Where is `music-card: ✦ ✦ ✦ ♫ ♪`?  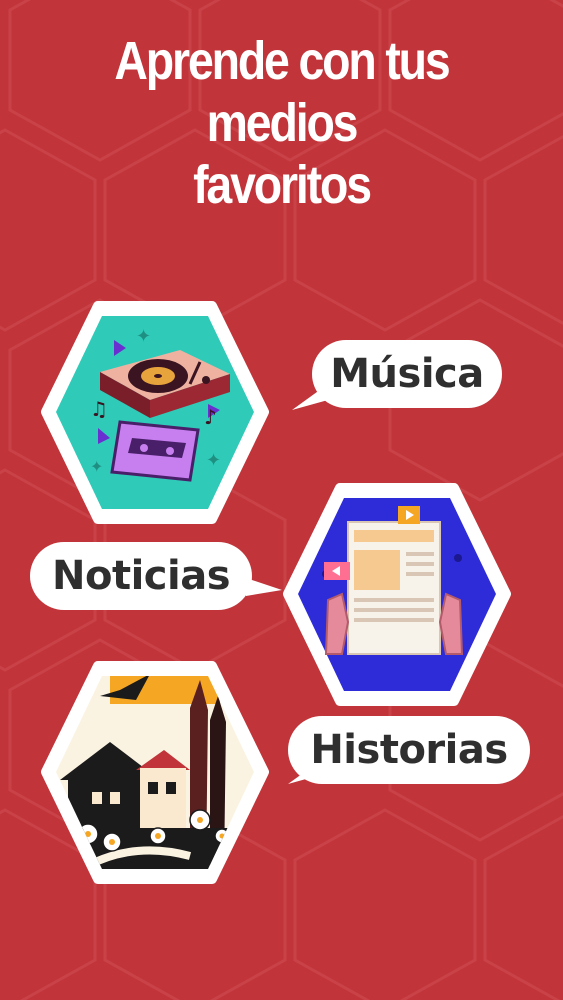 music-card: ✦ ✦ ✦ ♫ ♪ is located at coordinates (155, 412).